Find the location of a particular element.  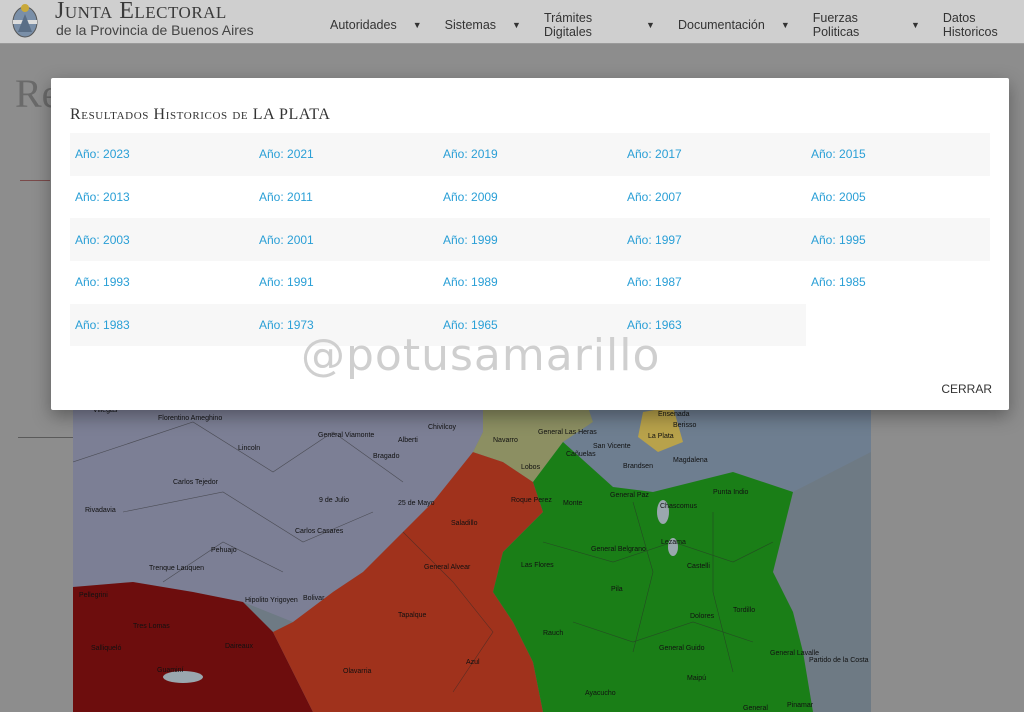

year-link: Año: 2017 is located at coordinates (714, 154).